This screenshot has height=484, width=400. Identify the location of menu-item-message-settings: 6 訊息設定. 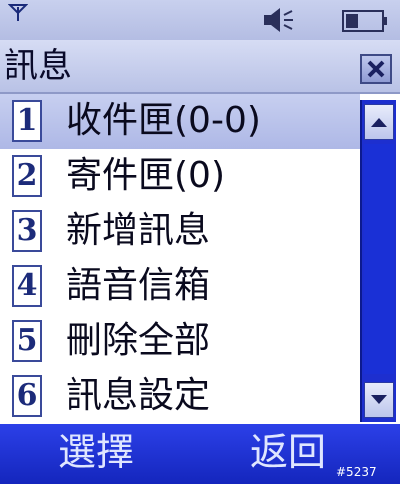
(180, 396).